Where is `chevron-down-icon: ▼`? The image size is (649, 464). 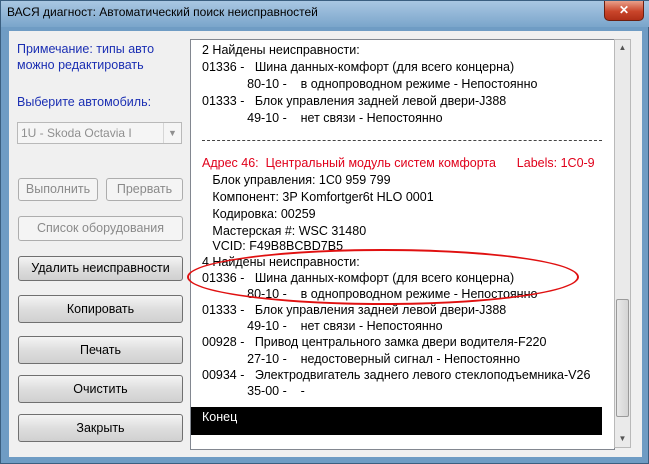 chevron-down-icon: ▼ is located at coordinates (172, 133).